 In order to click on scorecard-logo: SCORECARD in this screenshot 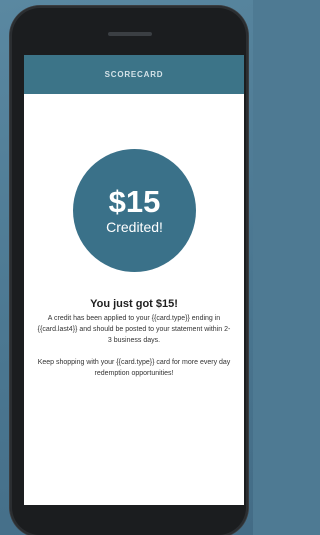, I will do `click(134, 74)`.